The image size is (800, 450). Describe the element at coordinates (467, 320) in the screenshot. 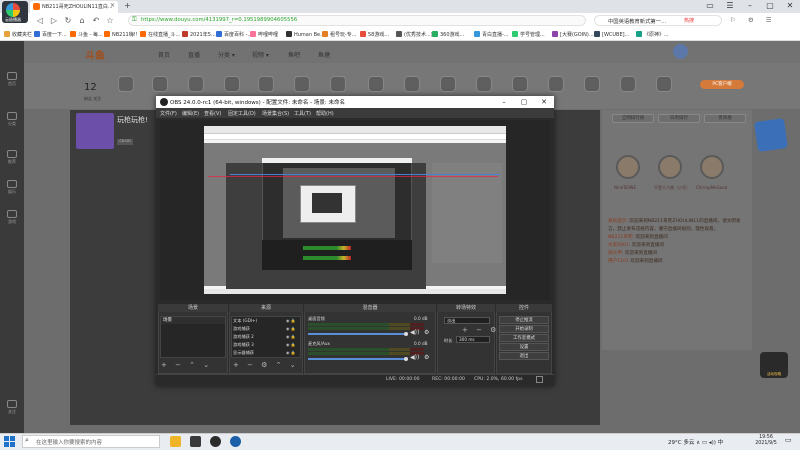

I see `transition-select: 淡出` at that location.